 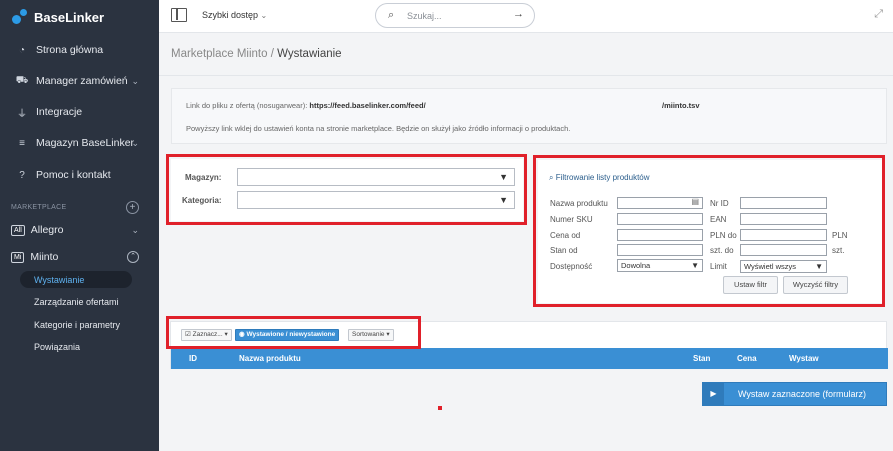 I want to click on sidebar-item-miinto: Mi Miinto ⌃, so click(x=79, y=257).